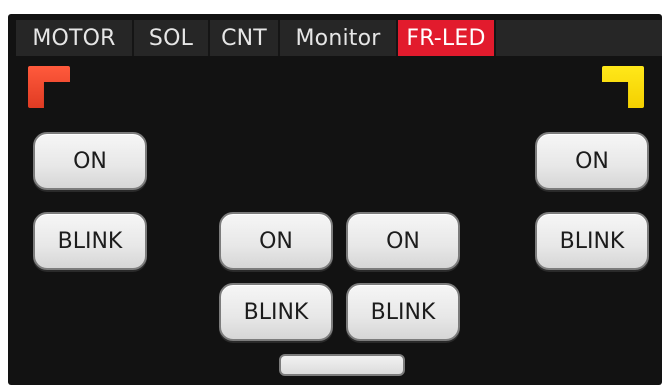 This screenshot has height=385, width=669. I want to click on tab-bar: MOTOR SOL CNT Monitor FR-LED, so click(339, 38).